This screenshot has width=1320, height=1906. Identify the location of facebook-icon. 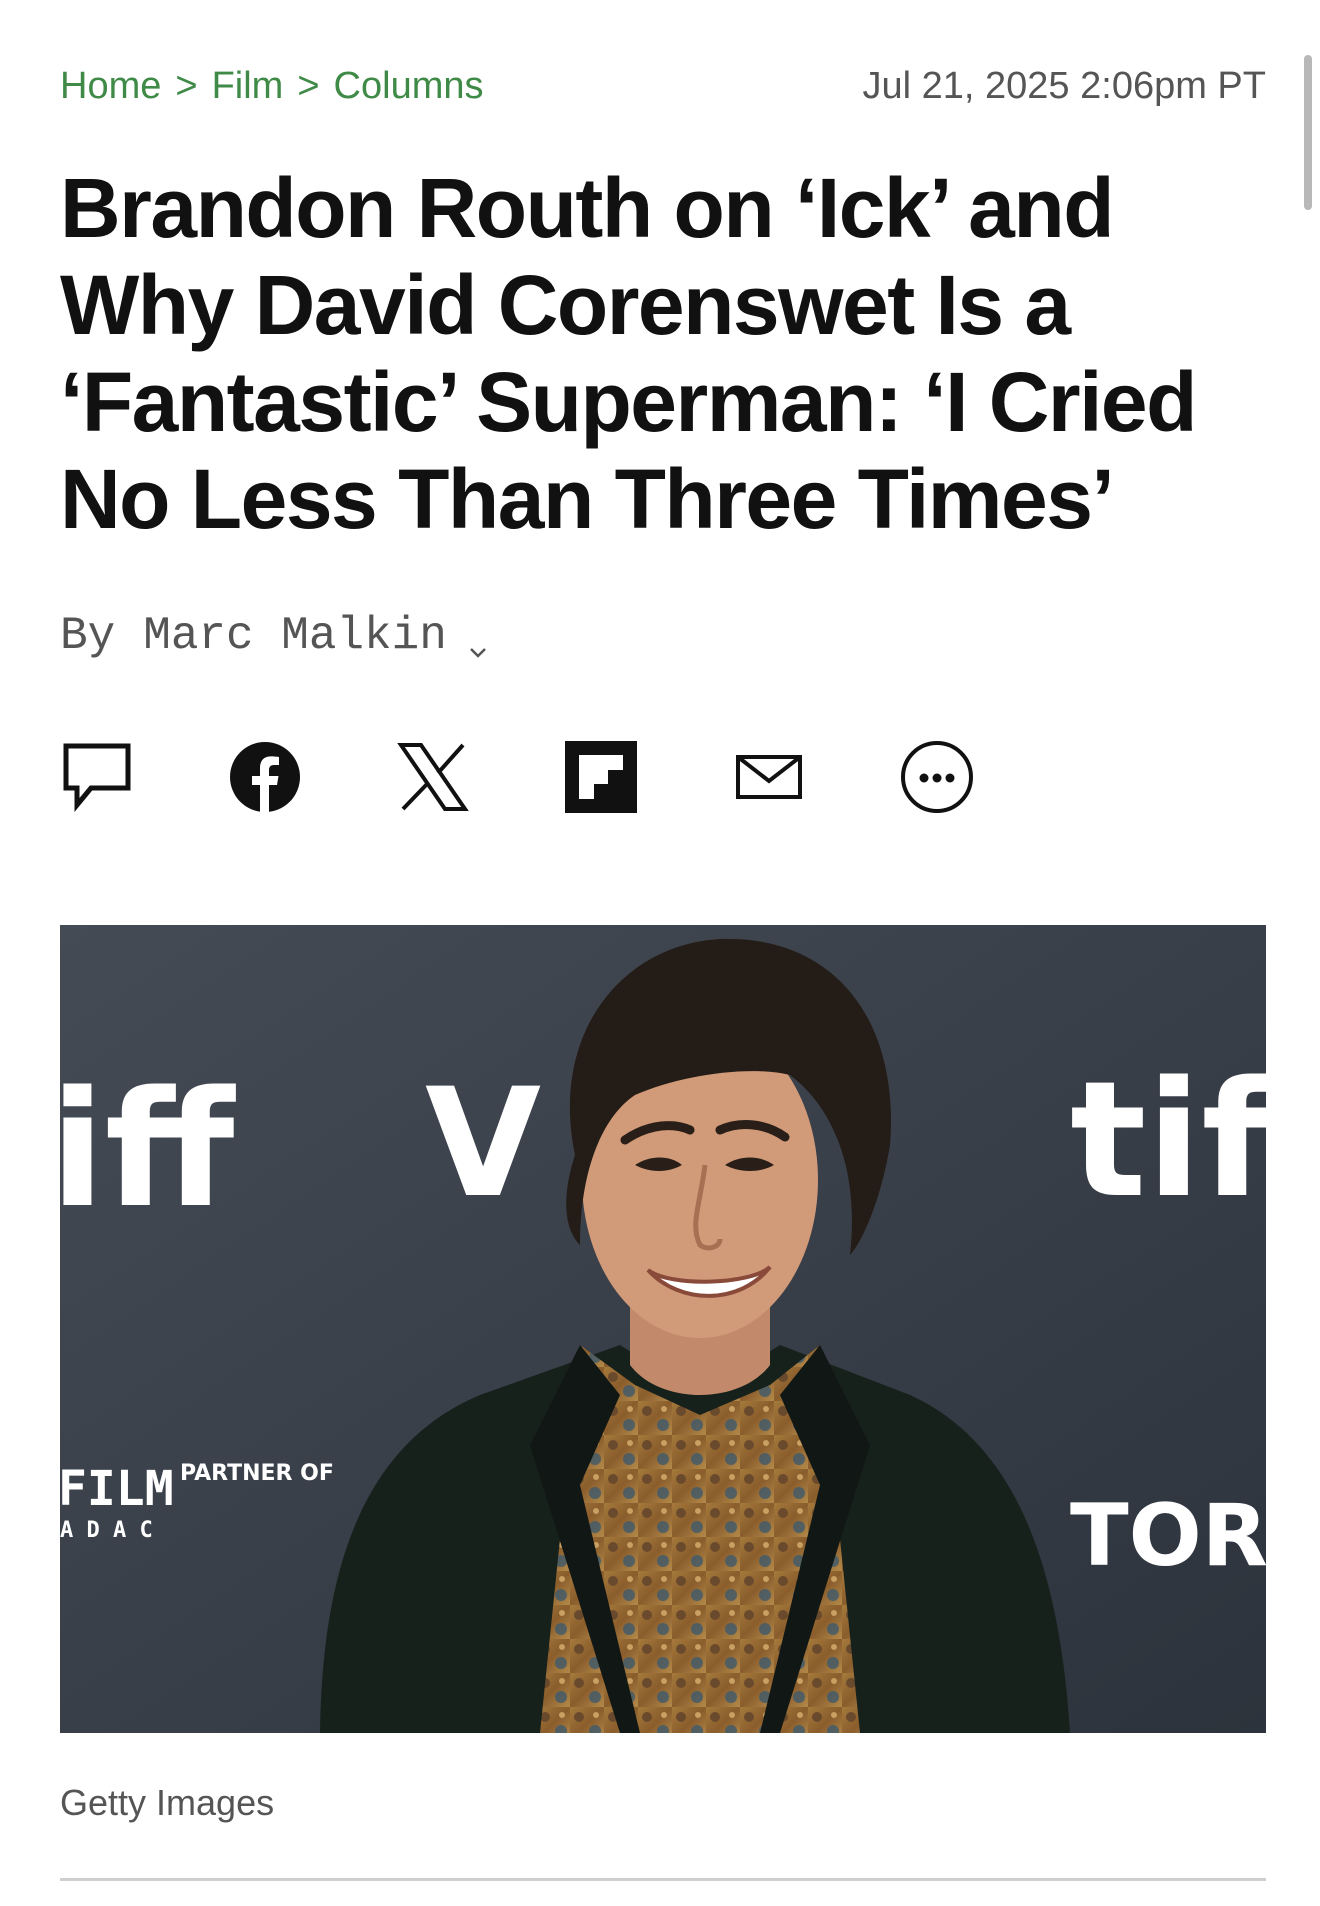
(265, 777).